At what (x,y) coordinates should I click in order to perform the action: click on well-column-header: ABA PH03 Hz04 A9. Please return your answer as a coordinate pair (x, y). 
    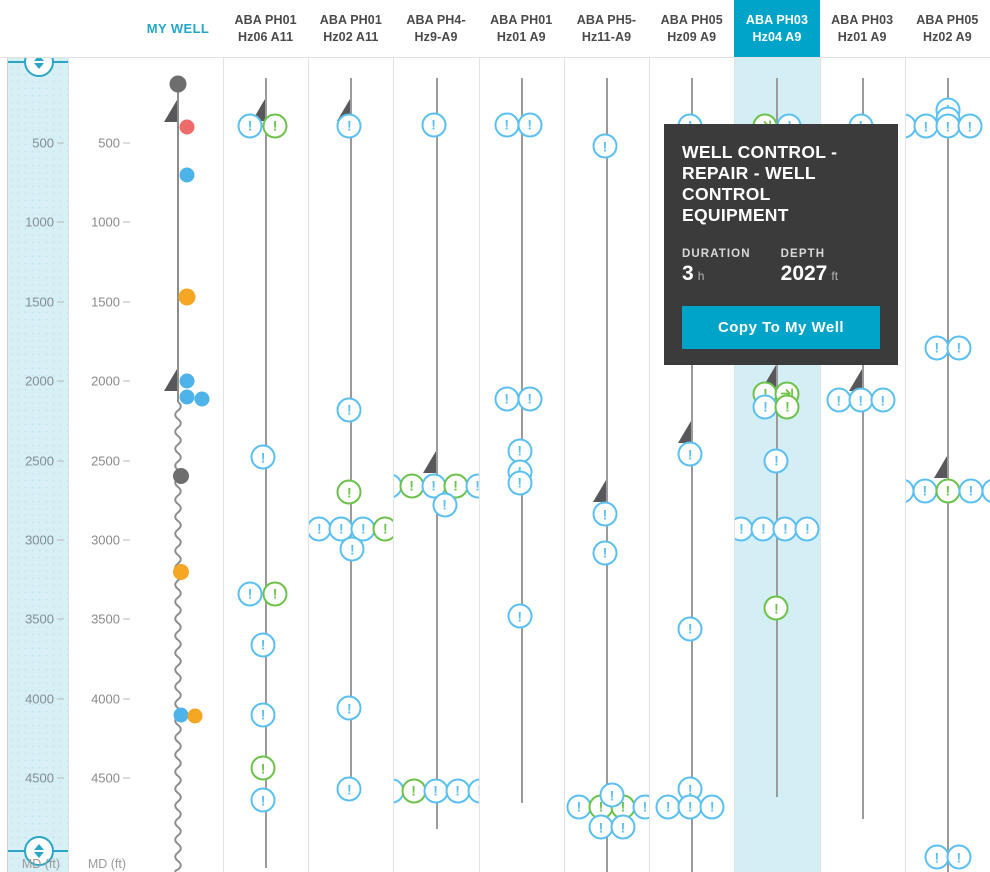
    Looking at the image, I should click on (777, 28).